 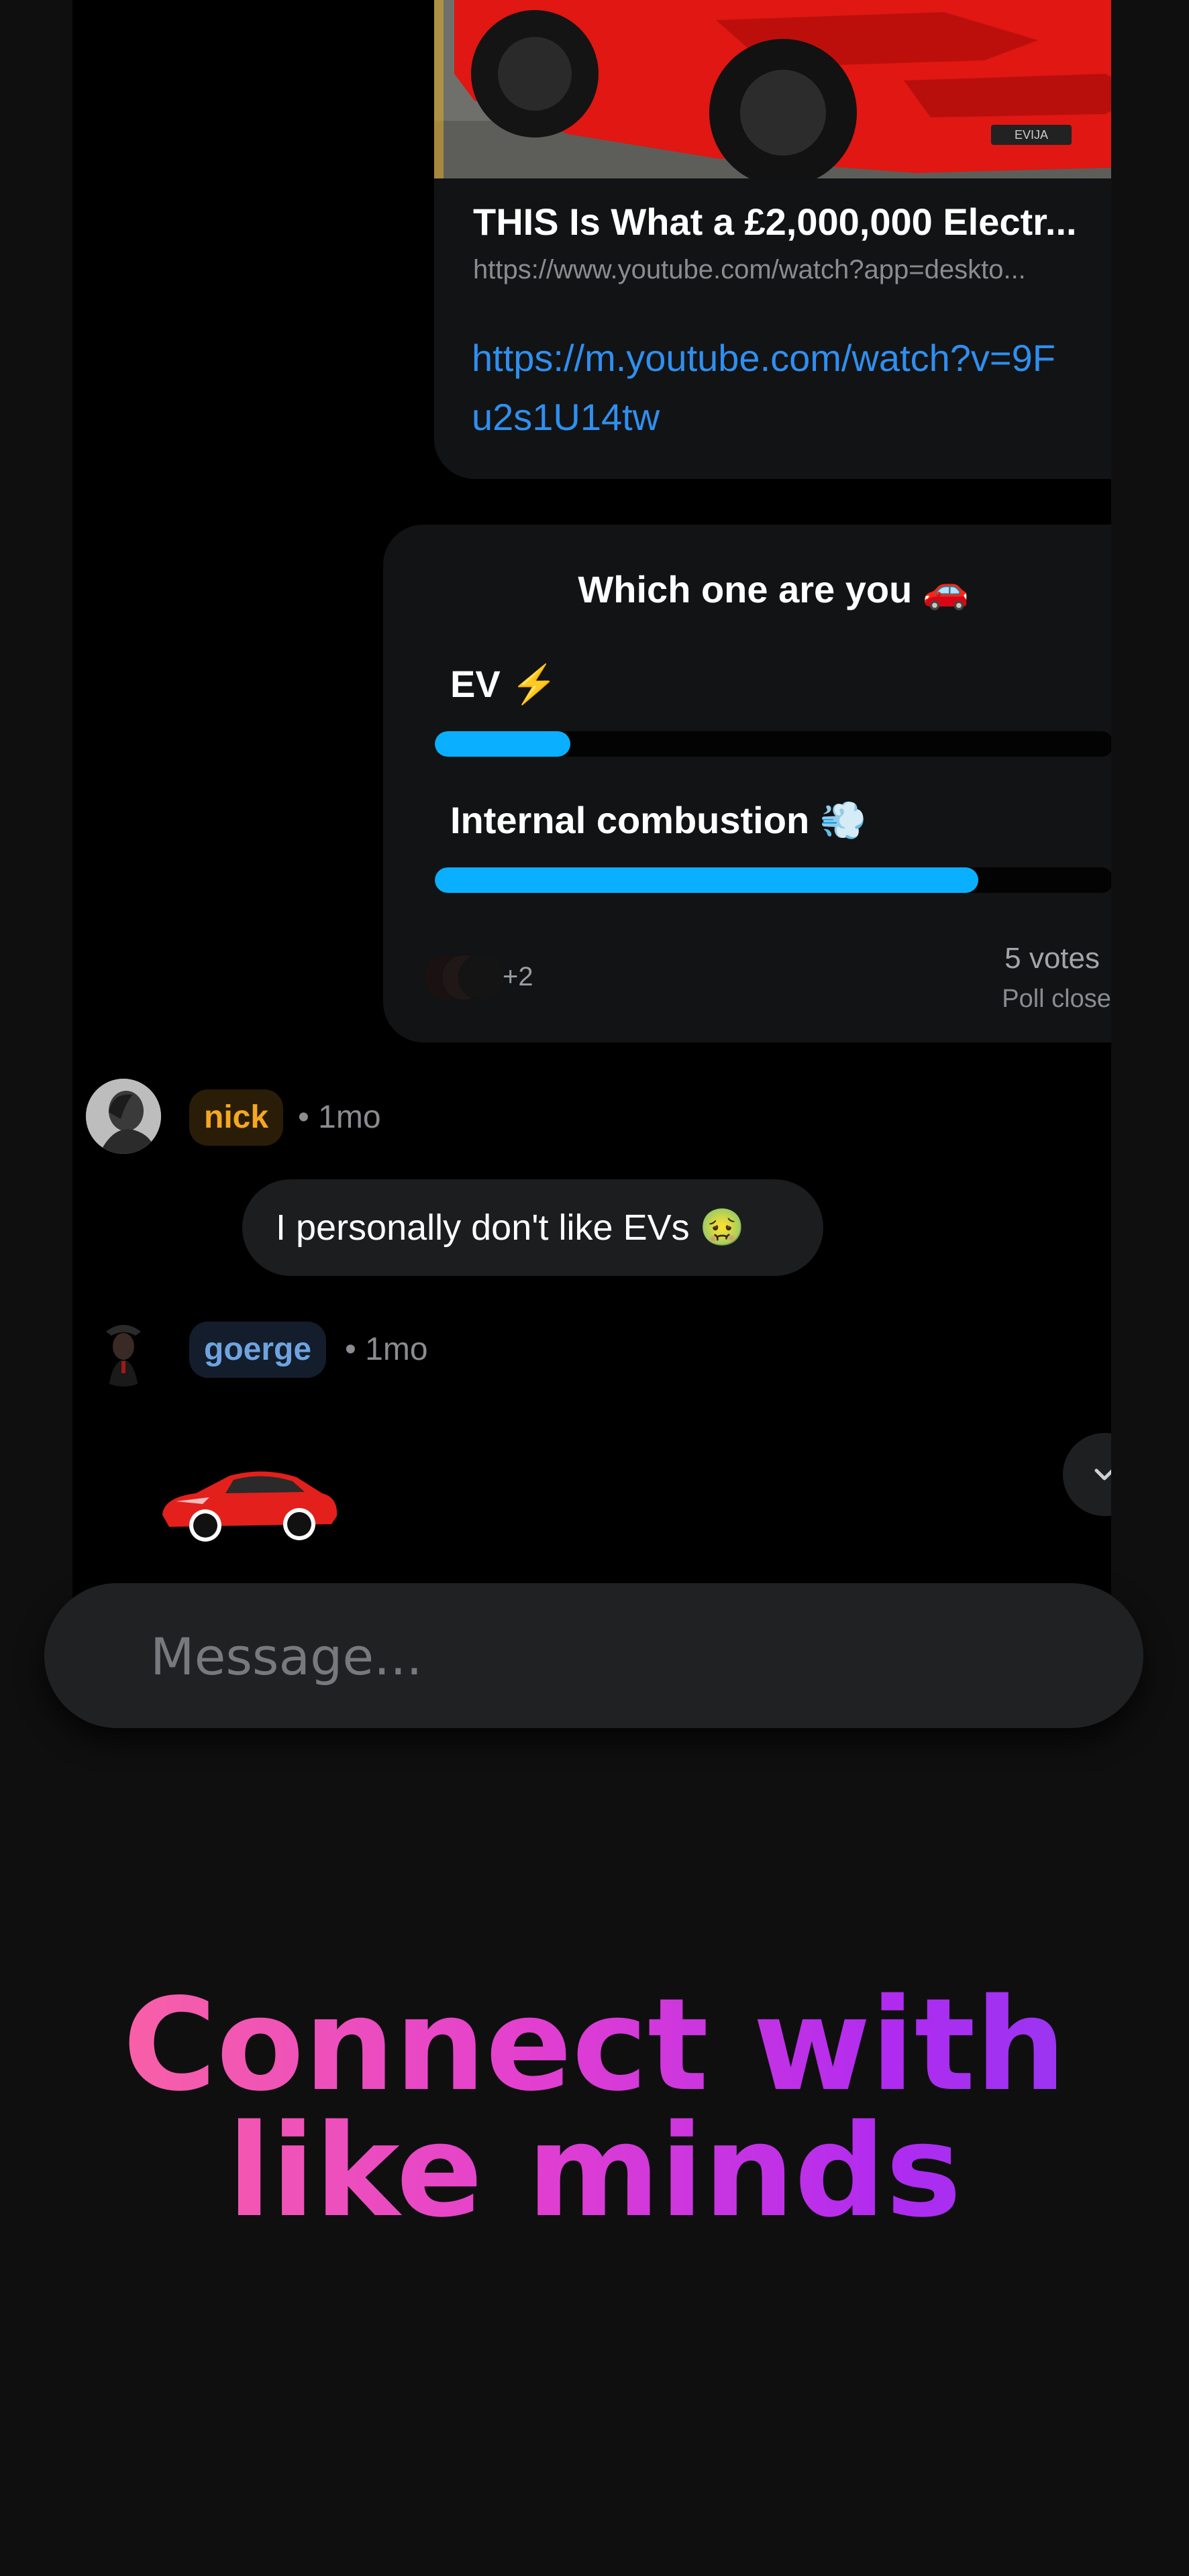 I want to click on votes-count: 5 votes, so click(x=1052, y=958).